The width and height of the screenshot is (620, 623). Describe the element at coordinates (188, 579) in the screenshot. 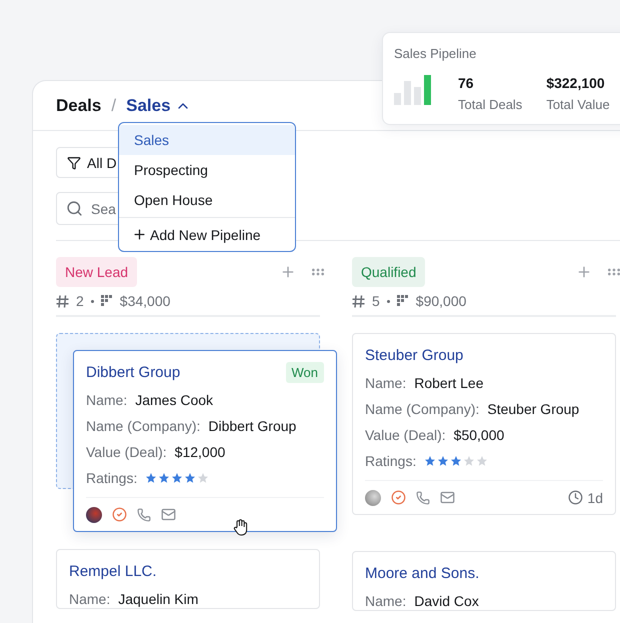

I see `deal-card: Rempel LLC. Name: Jaquelin Kim` at that location.